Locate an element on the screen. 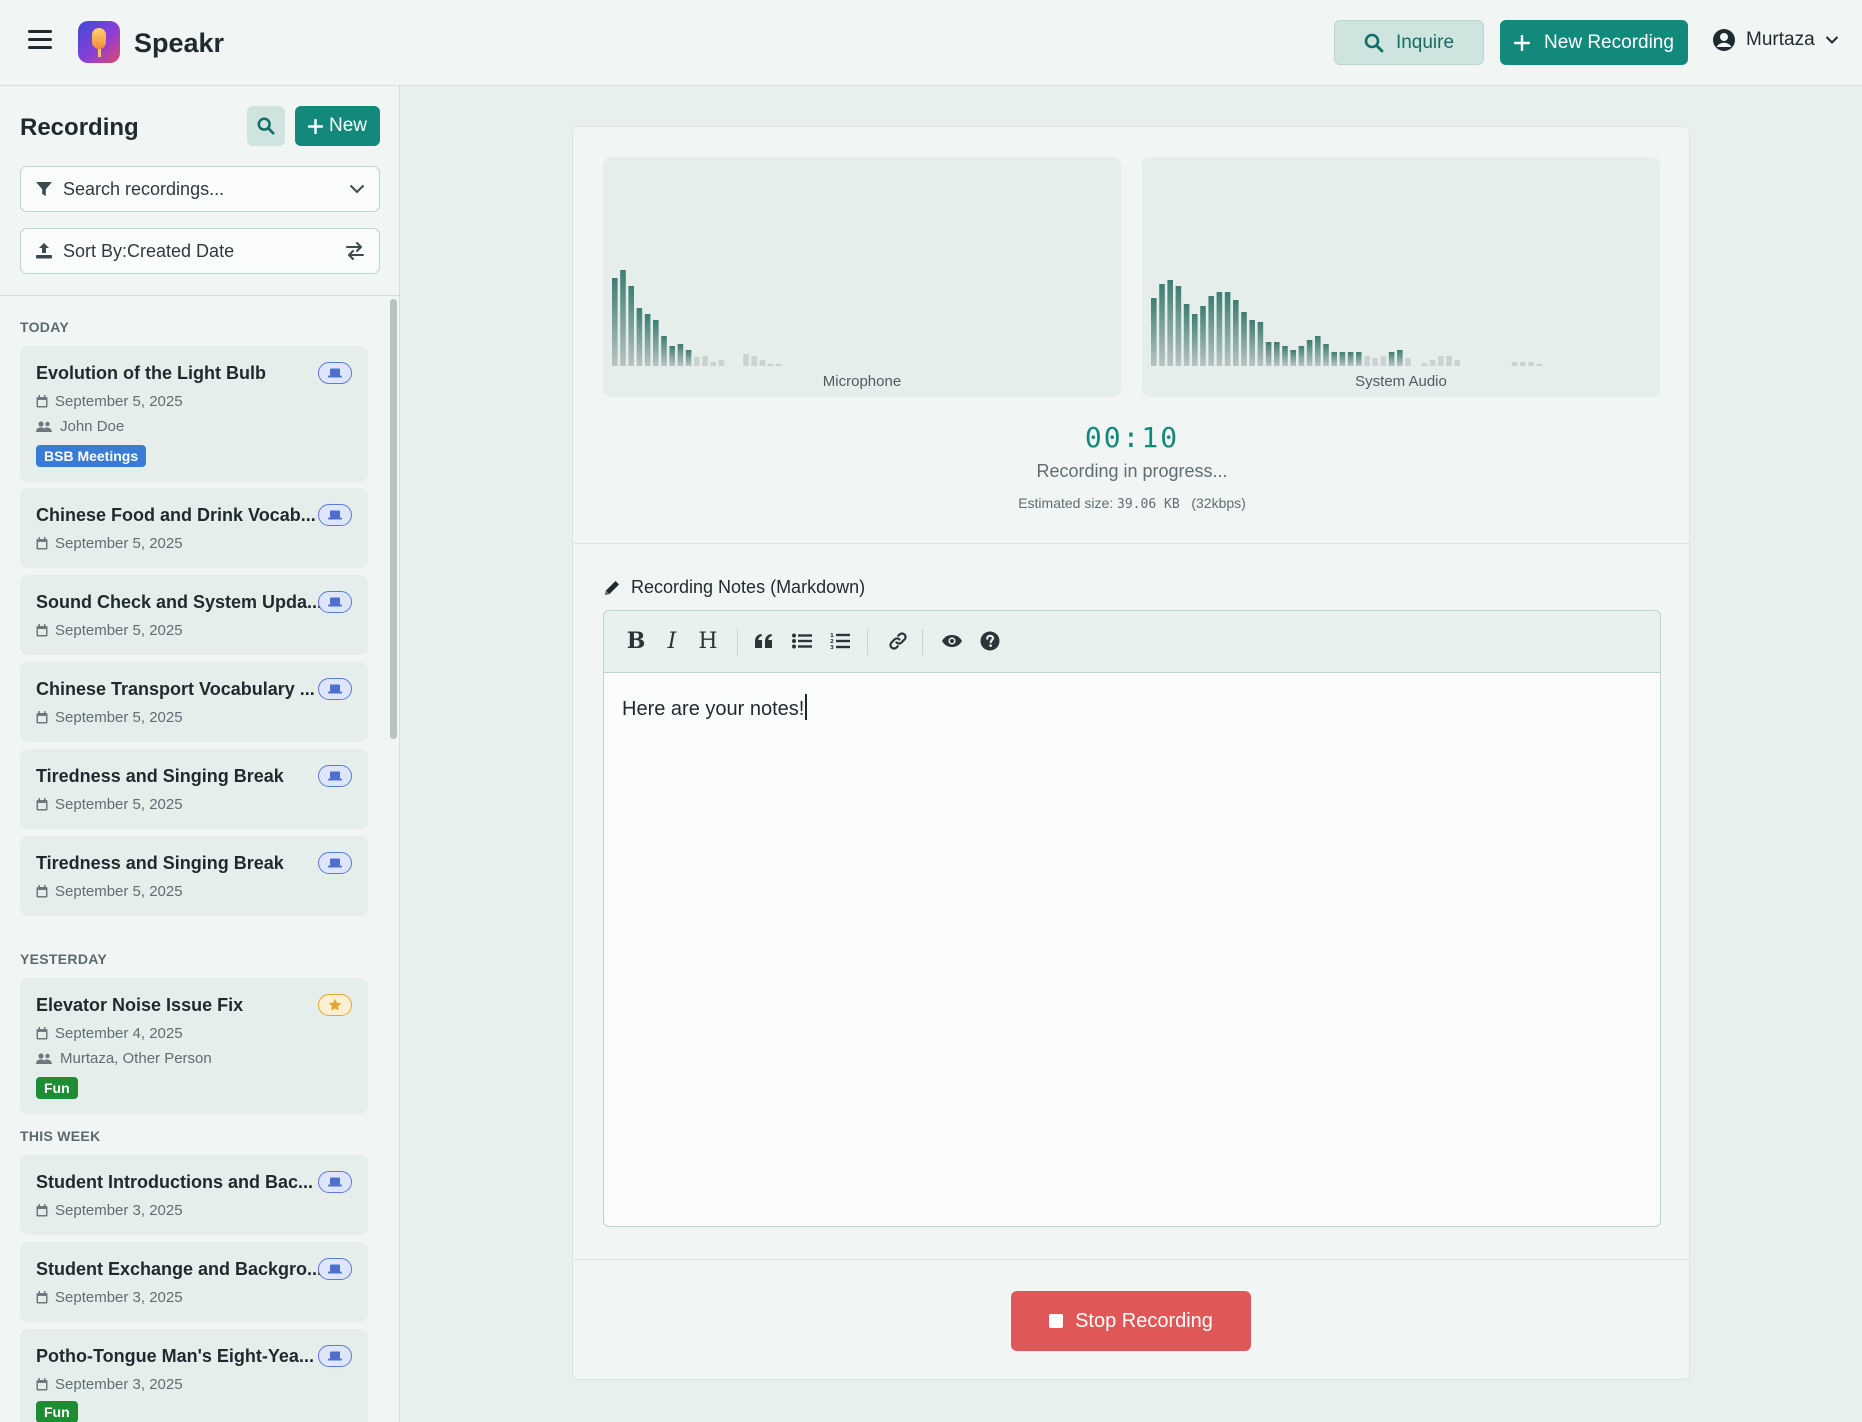 The height and width of the screenshot is (1422, 1862). help-icon is located at coordinates (990, 641).